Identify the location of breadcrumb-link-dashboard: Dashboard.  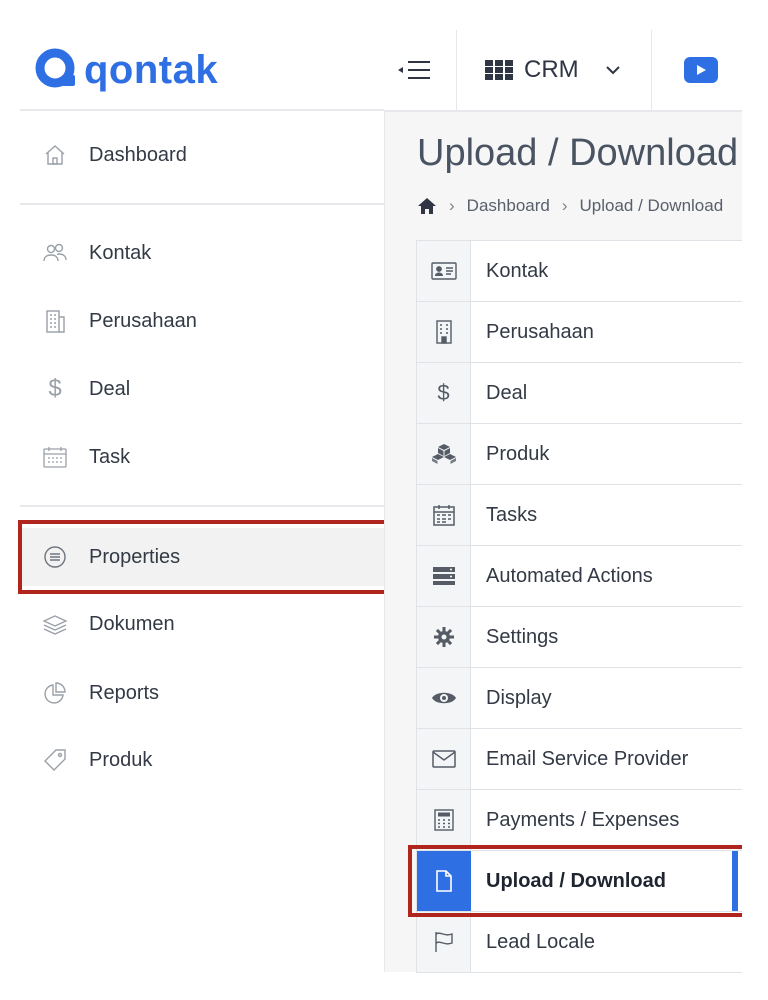
(508, 206).